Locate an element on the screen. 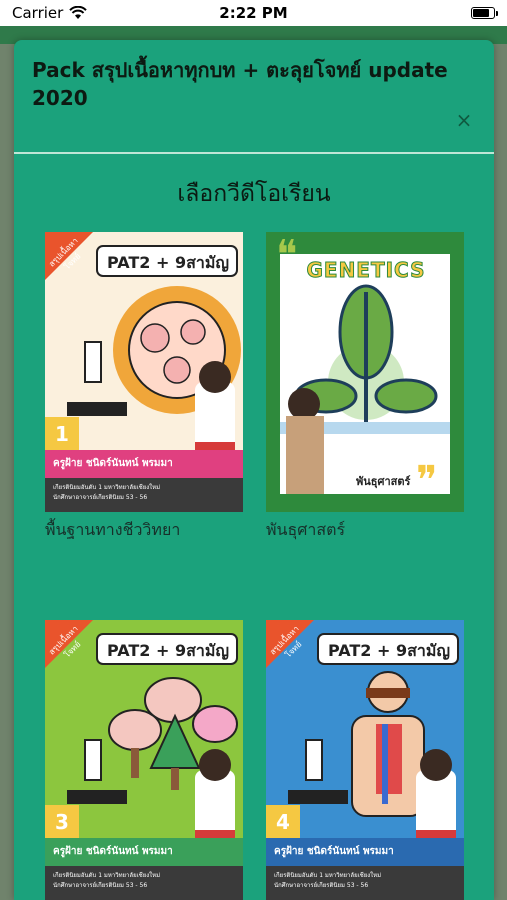 This screenshot has height=900, width=507. close-icon: × is located at coordinates (464, 120).